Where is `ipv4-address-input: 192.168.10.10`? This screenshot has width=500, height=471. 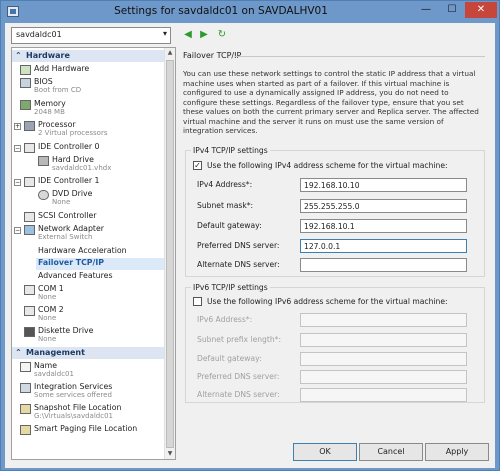 ipv4-address-input: 192.168.10.10 is located at coordinates (383, 185).